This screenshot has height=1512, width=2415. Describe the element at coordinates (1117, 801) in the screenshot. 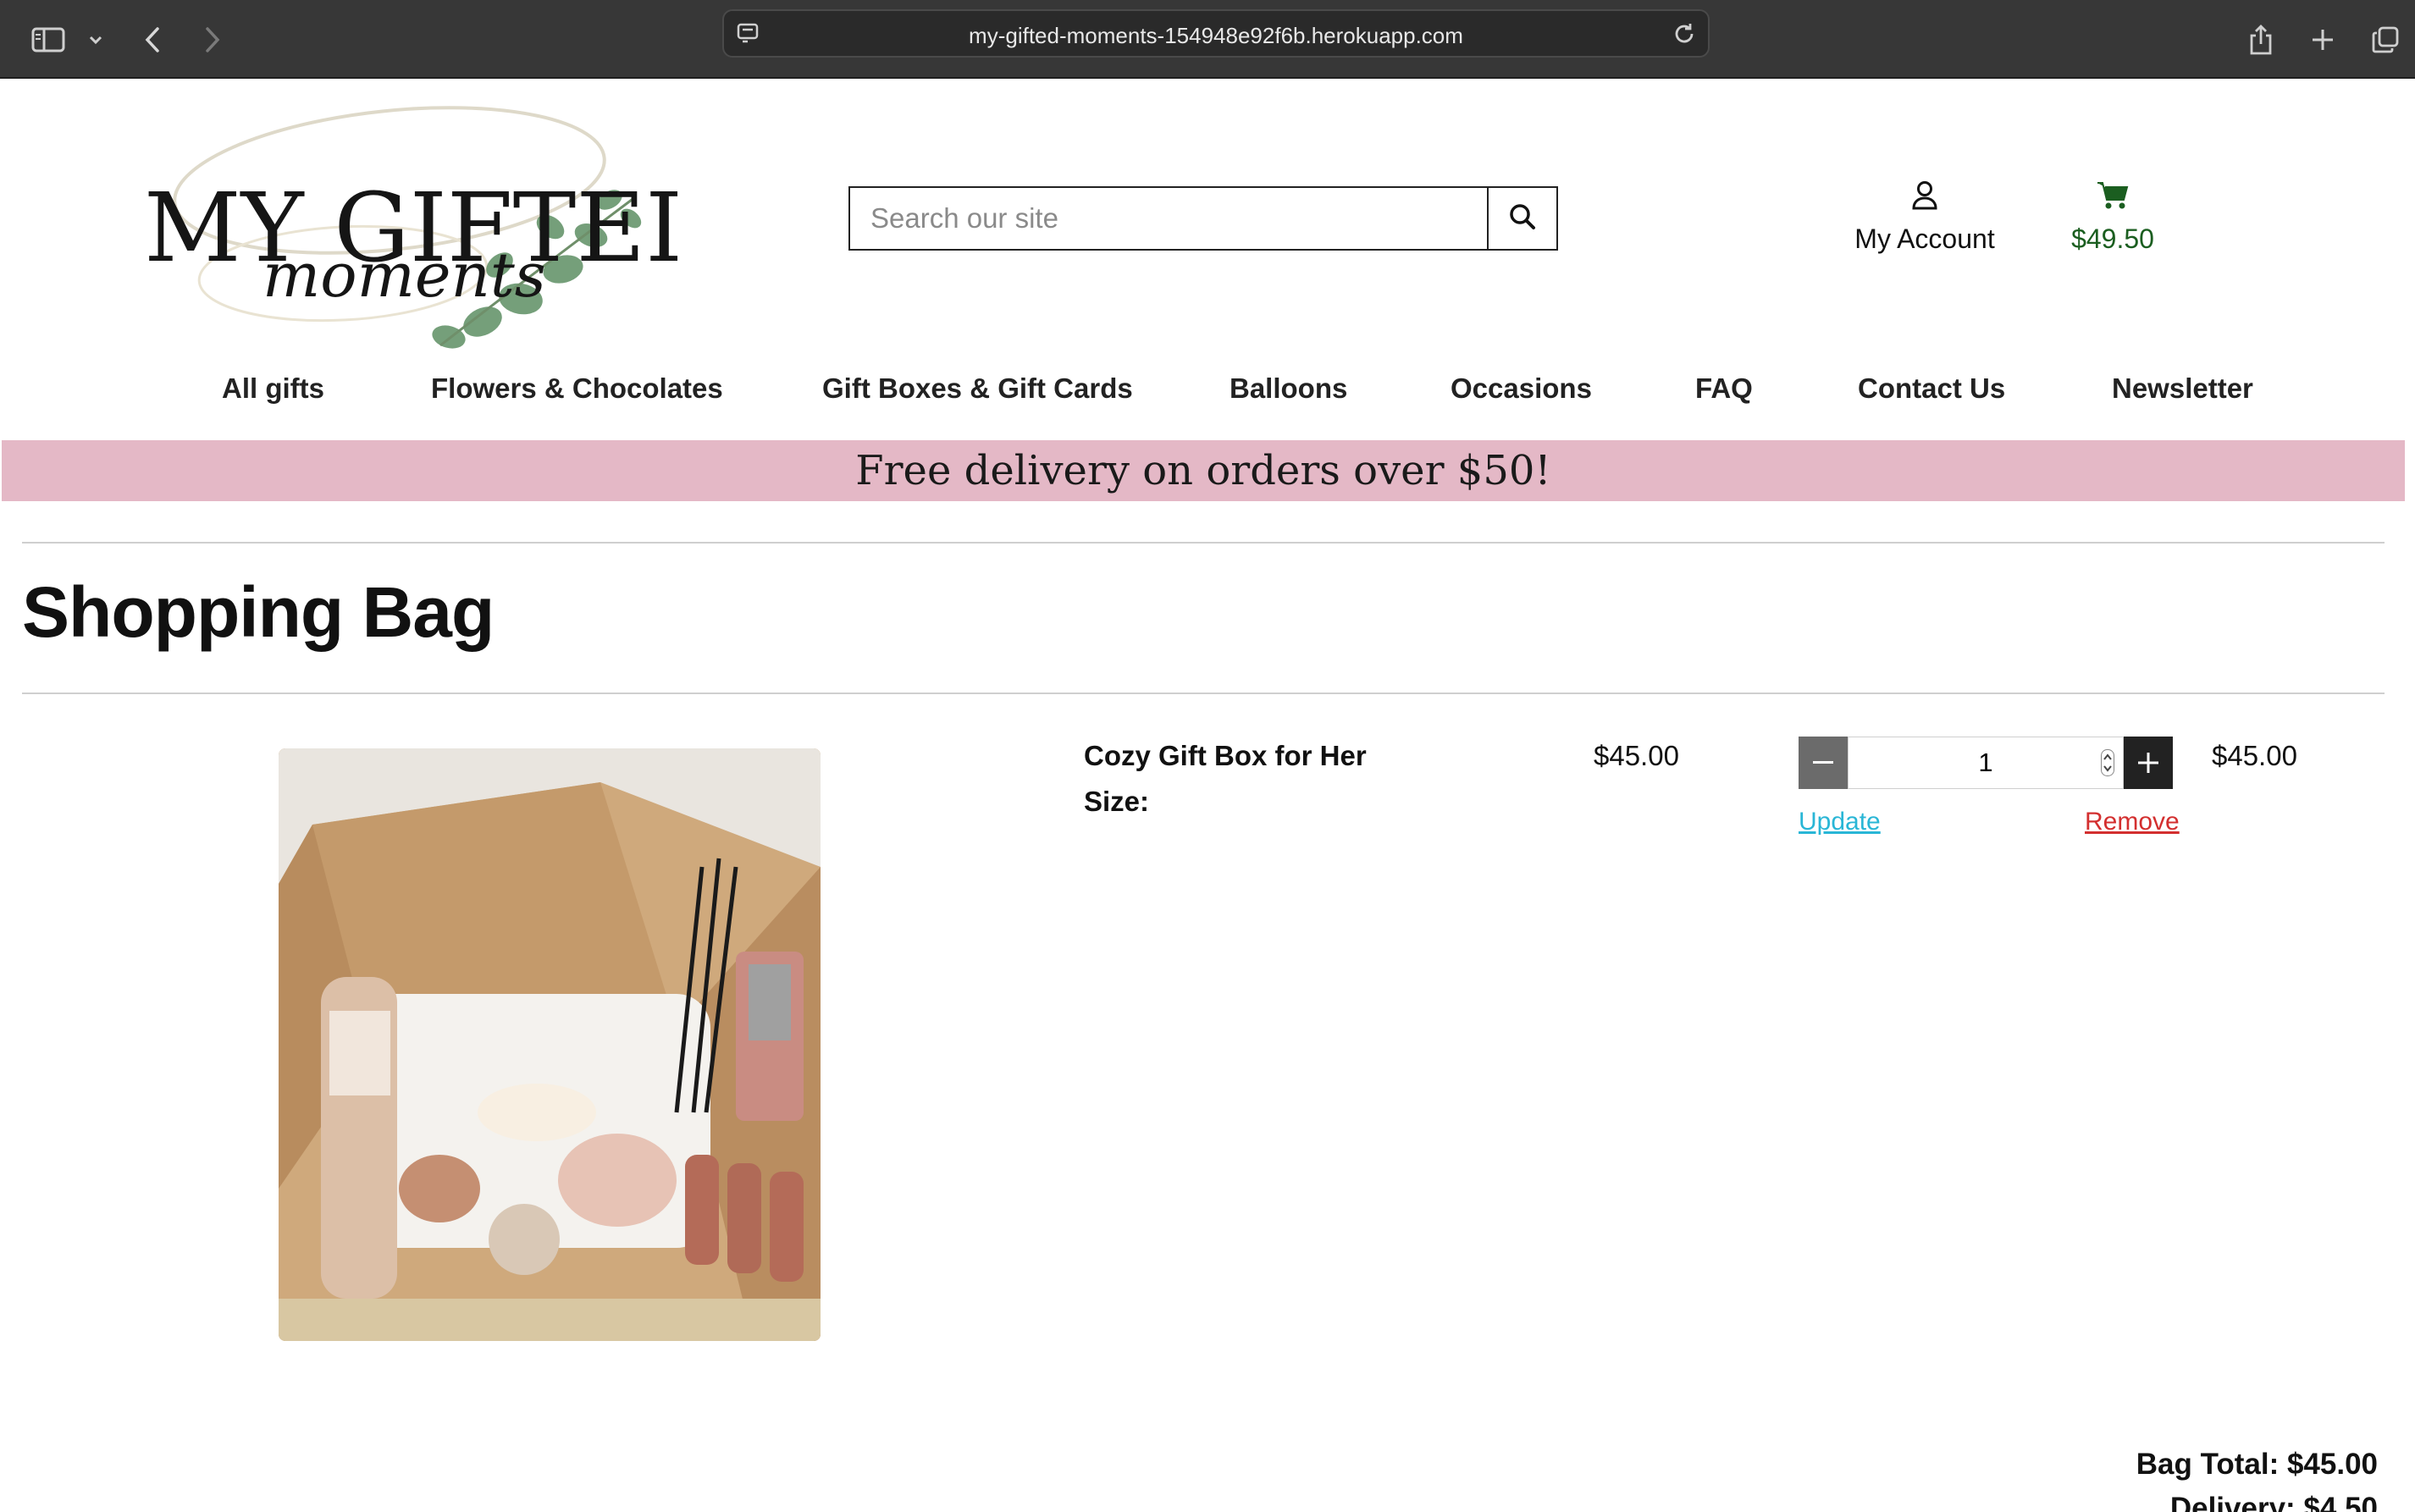

I see `product-size-label: Size:` at that location.